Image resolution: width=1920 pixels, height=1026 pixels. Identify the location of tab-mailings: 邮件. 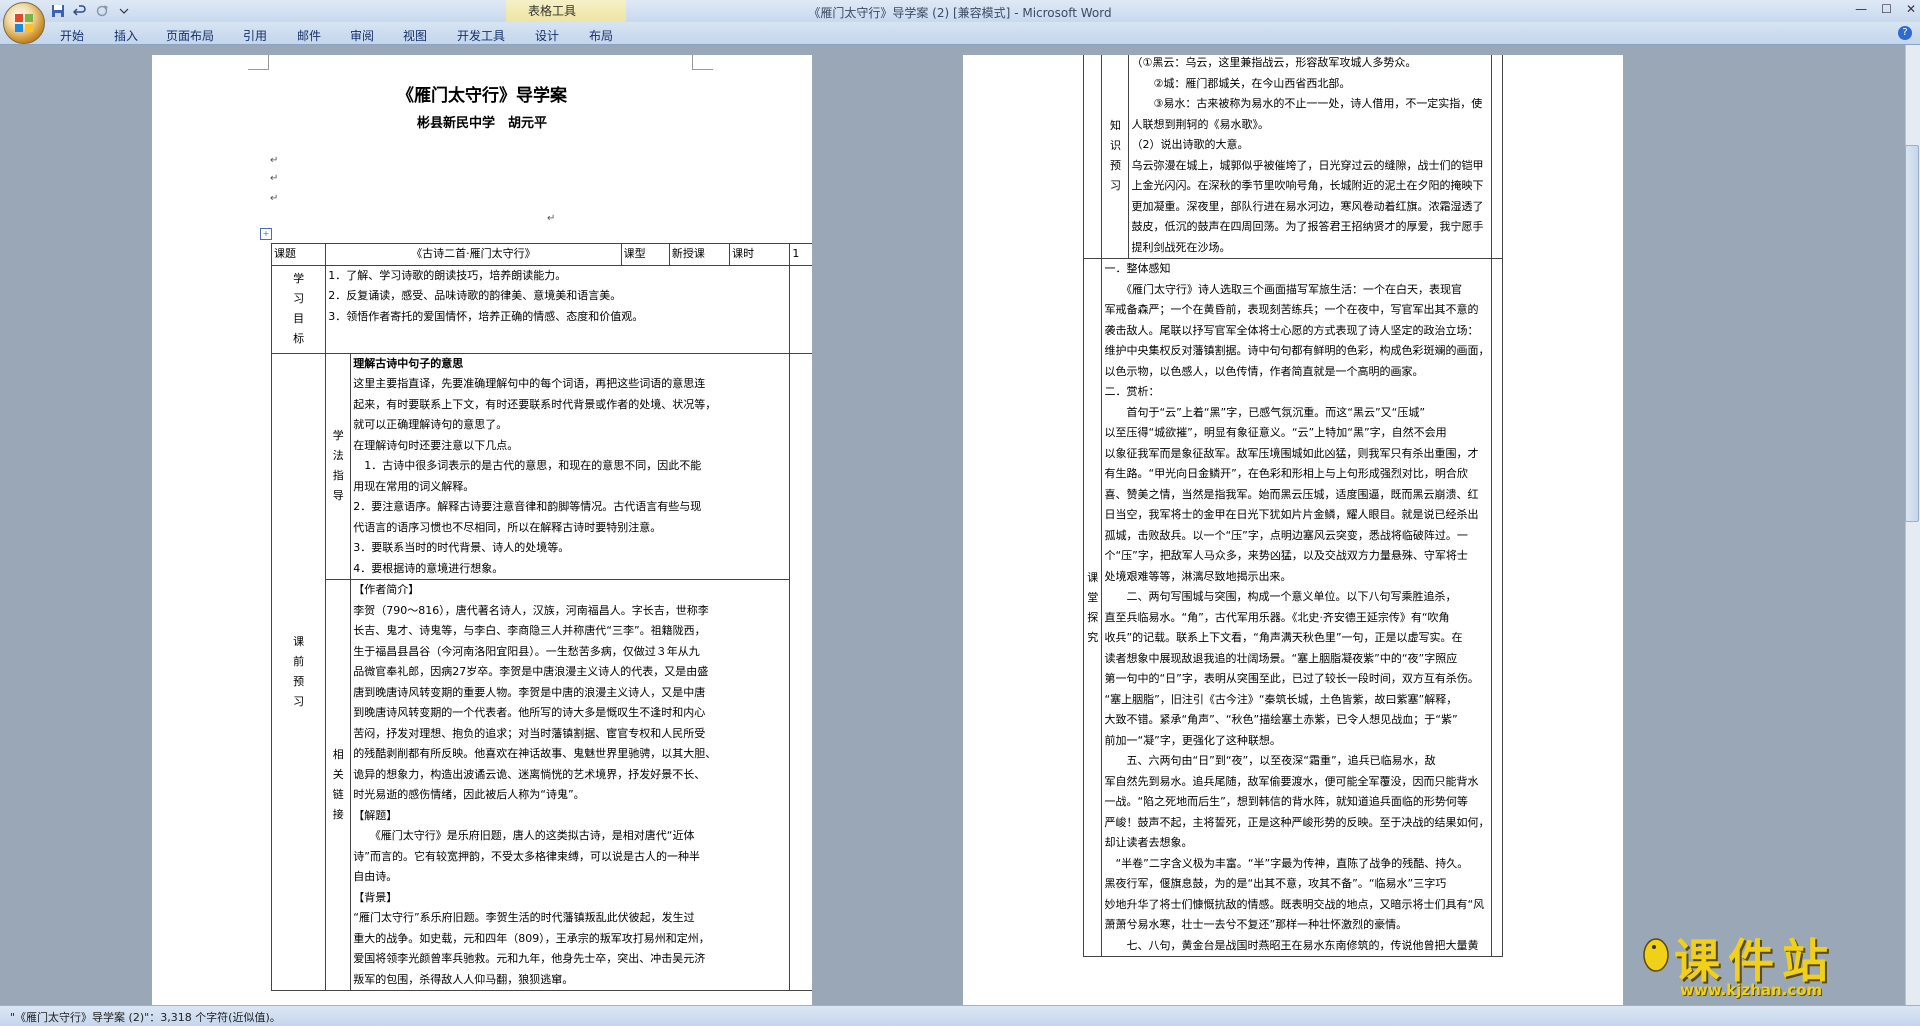
(309, 35).